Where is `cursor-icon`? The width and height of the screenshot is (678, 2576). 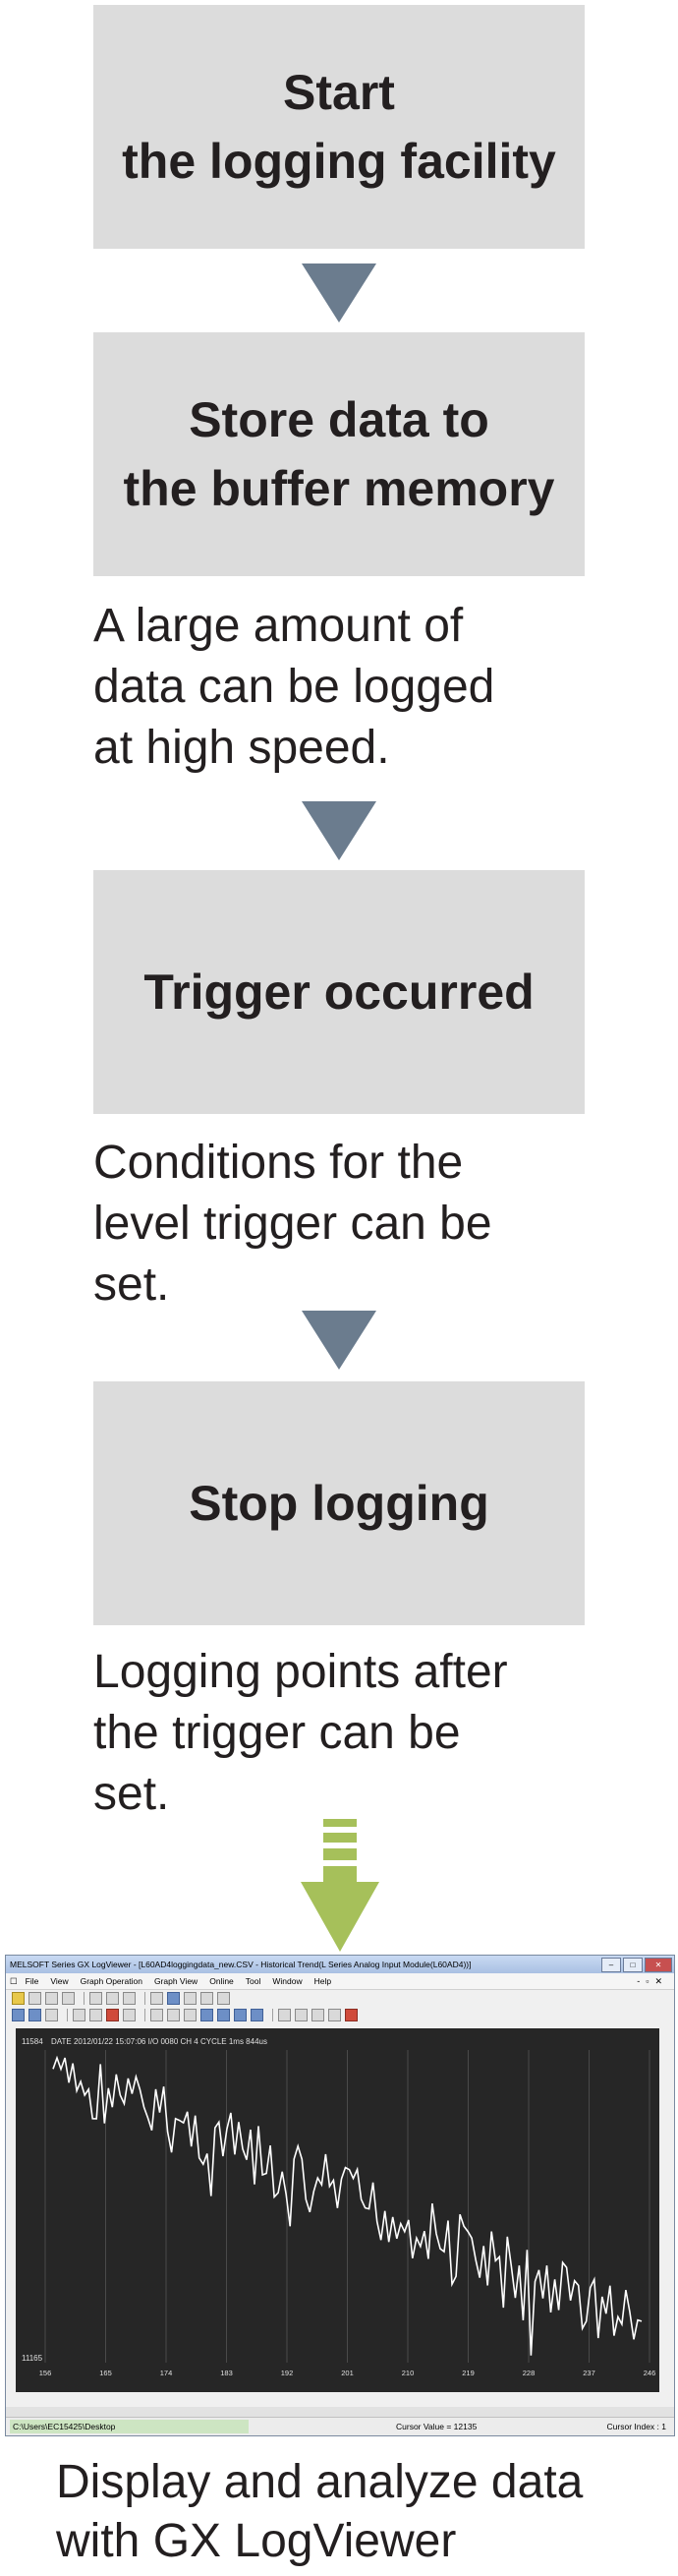 cursor-icon is located at coordinates (129, 2015).